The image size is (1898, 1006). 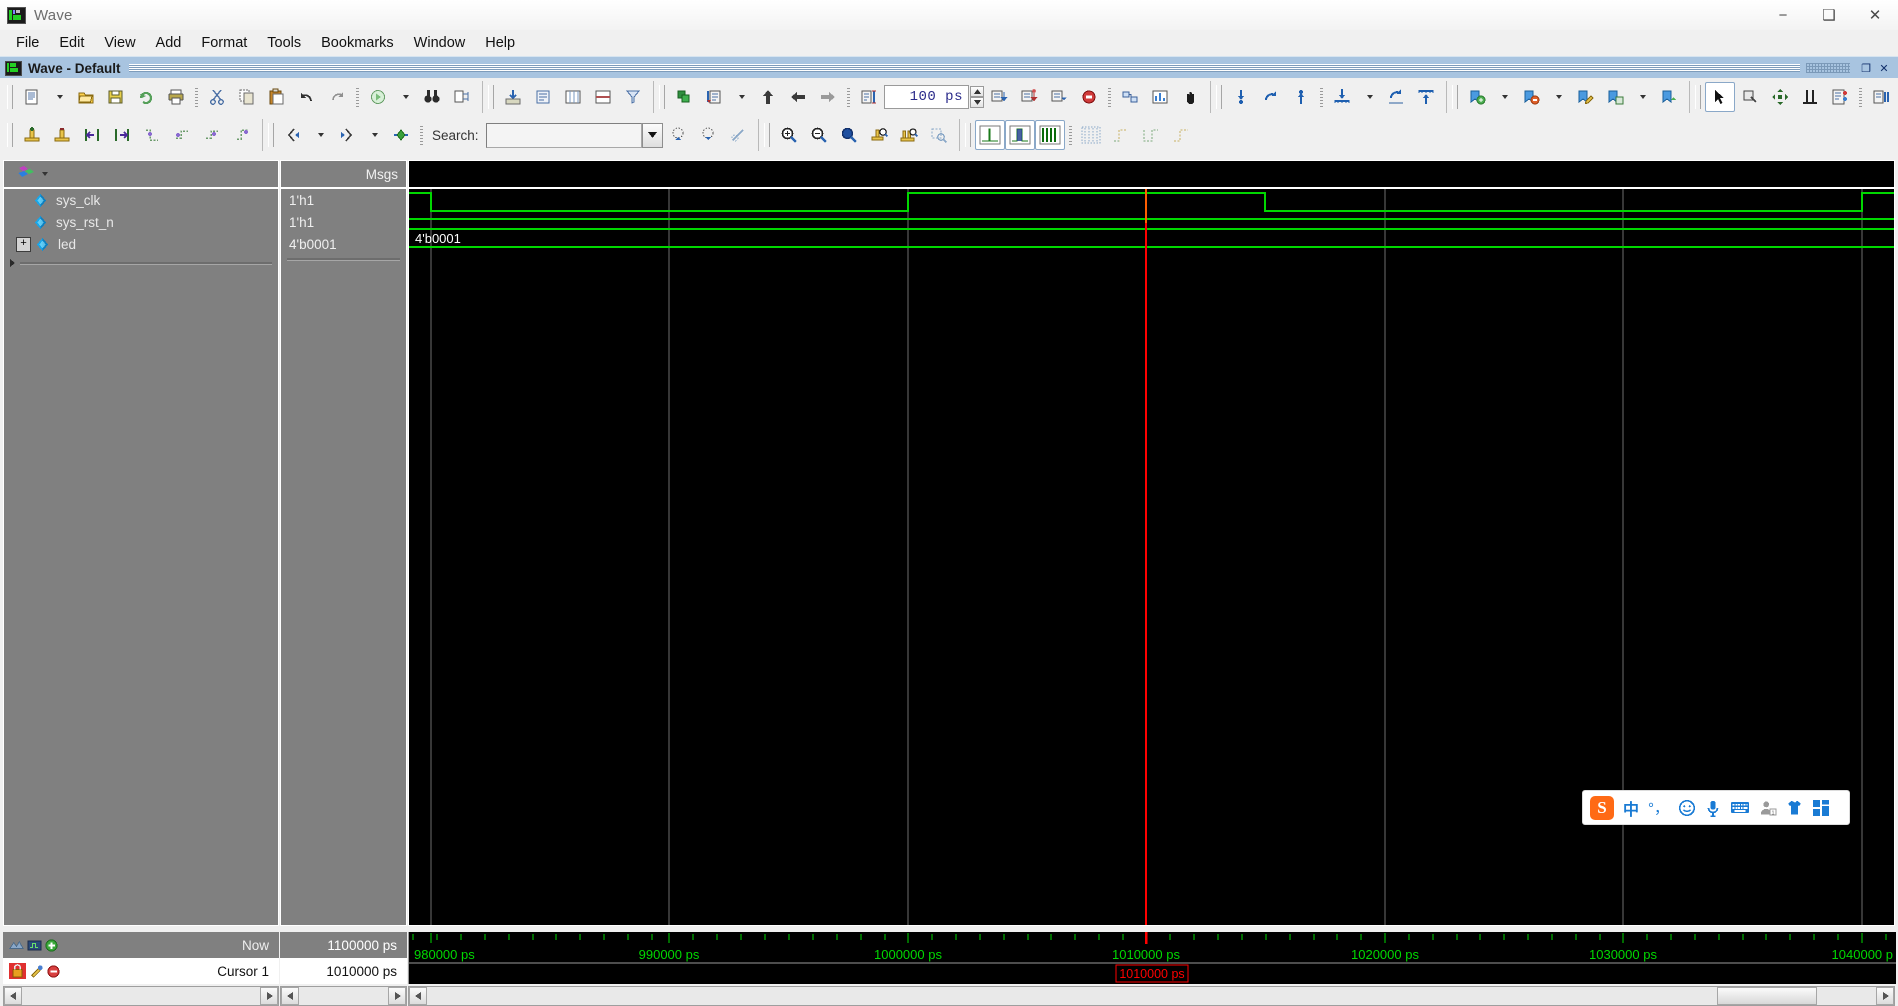 I want to click on wave-config-mode-icon, so click(x=1840, y=97).